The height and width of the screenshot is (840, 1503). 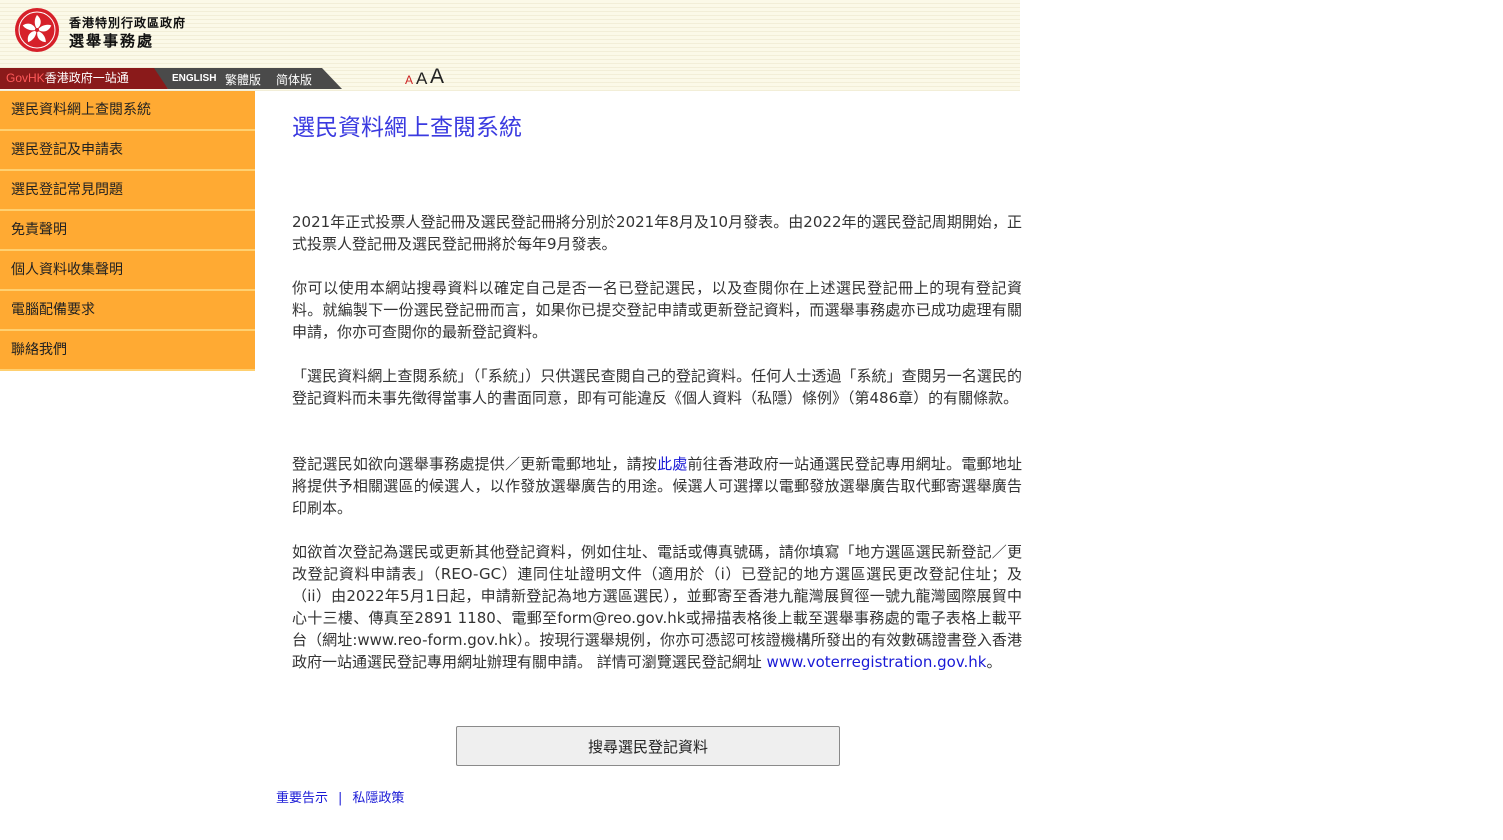 I want to click on sidebar-item-disclaimer: 免責聲明, so click(x=127, y=231).